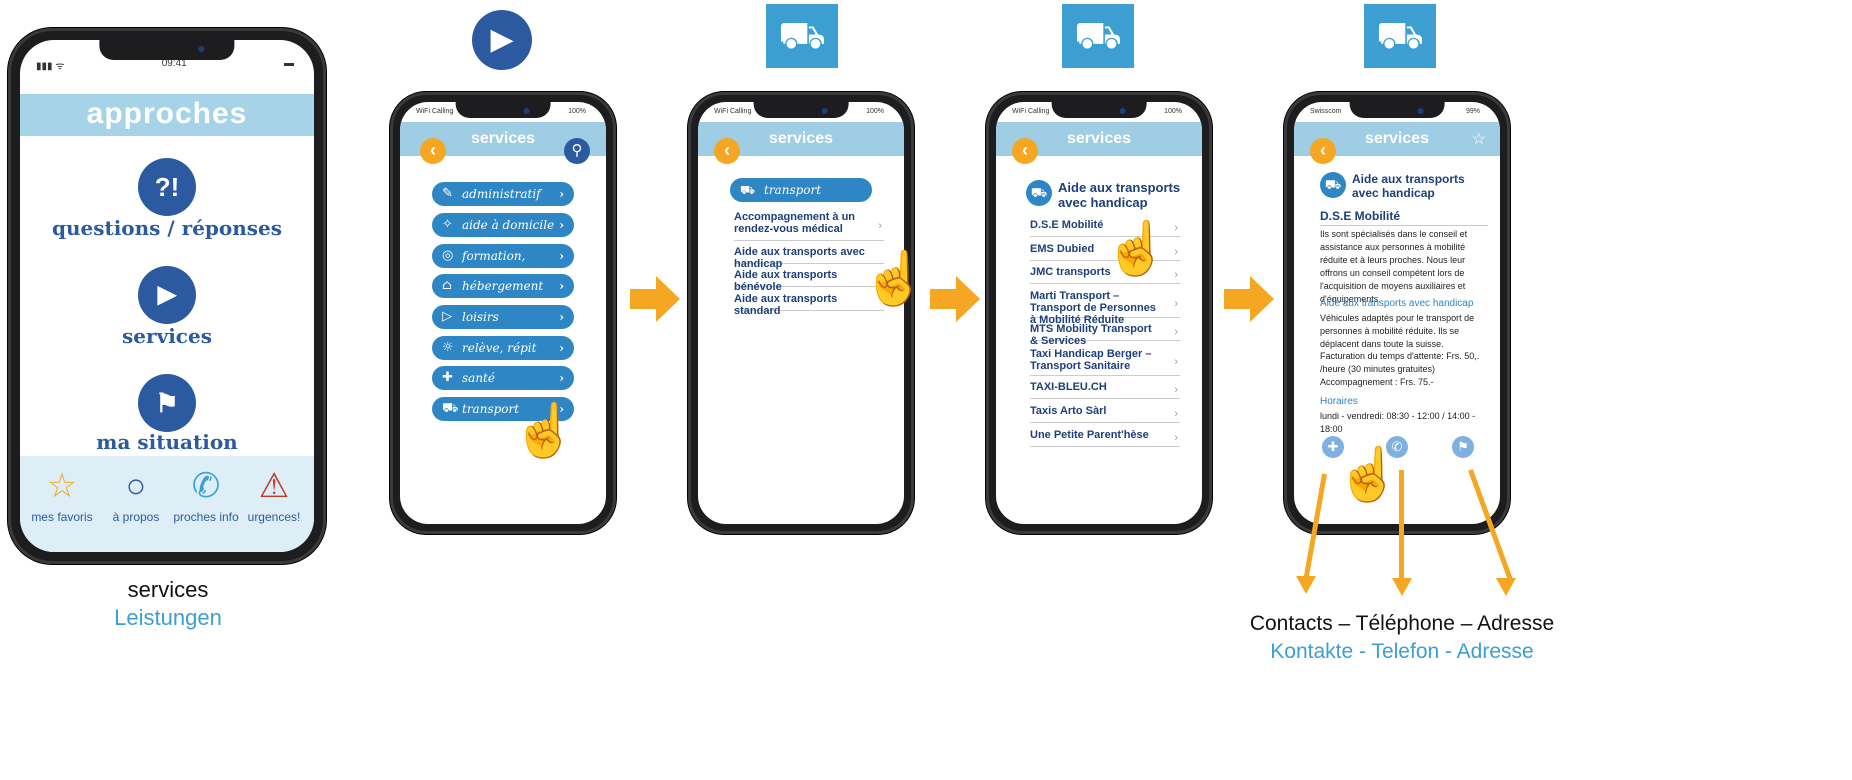 This screenshot has width=1852, height=780. I want to click on category-label: administratif, so click(501, 194).